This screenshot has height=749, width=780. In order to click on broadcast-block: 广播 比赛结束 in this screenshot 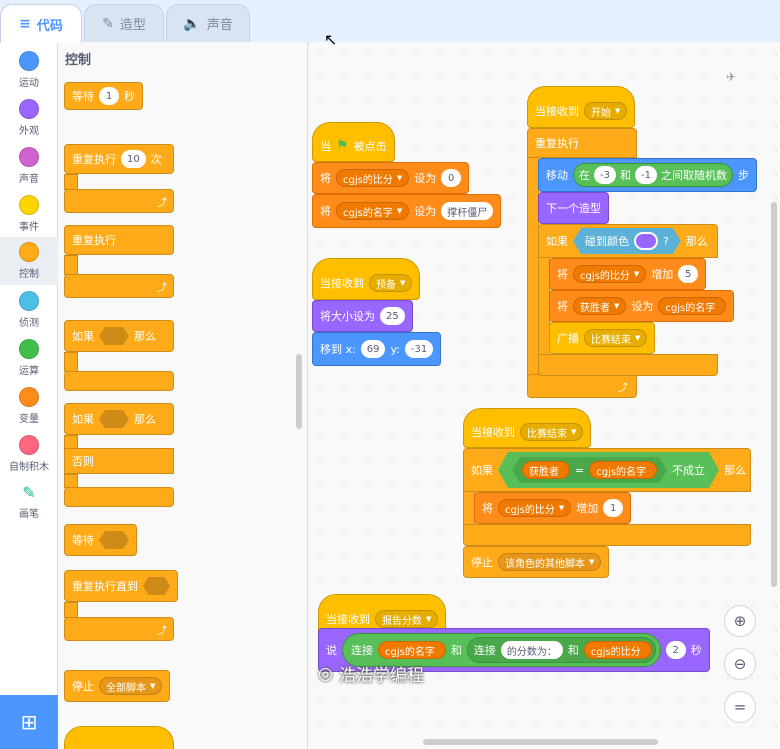, I will do `click(602, 338)`.